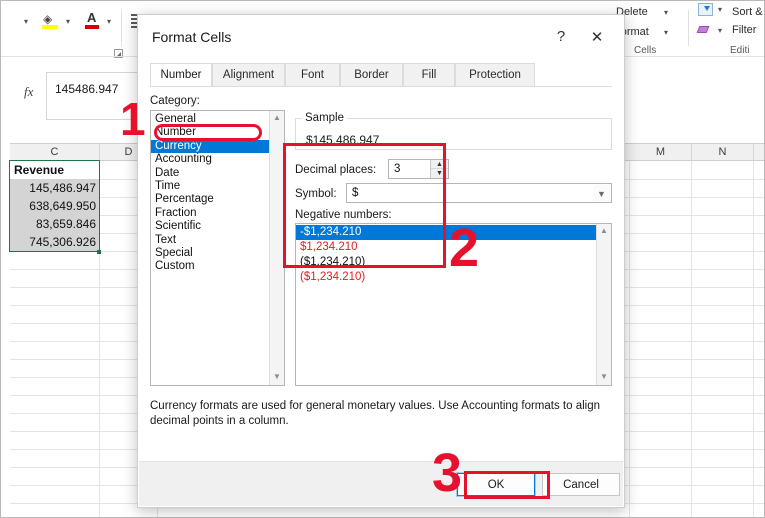 This screenshot has height=518, width=765. What do you see at coordinates (210, 266) in the screenshot?
I see `category-item-custom: Custom` at bounding box center [210, 266].